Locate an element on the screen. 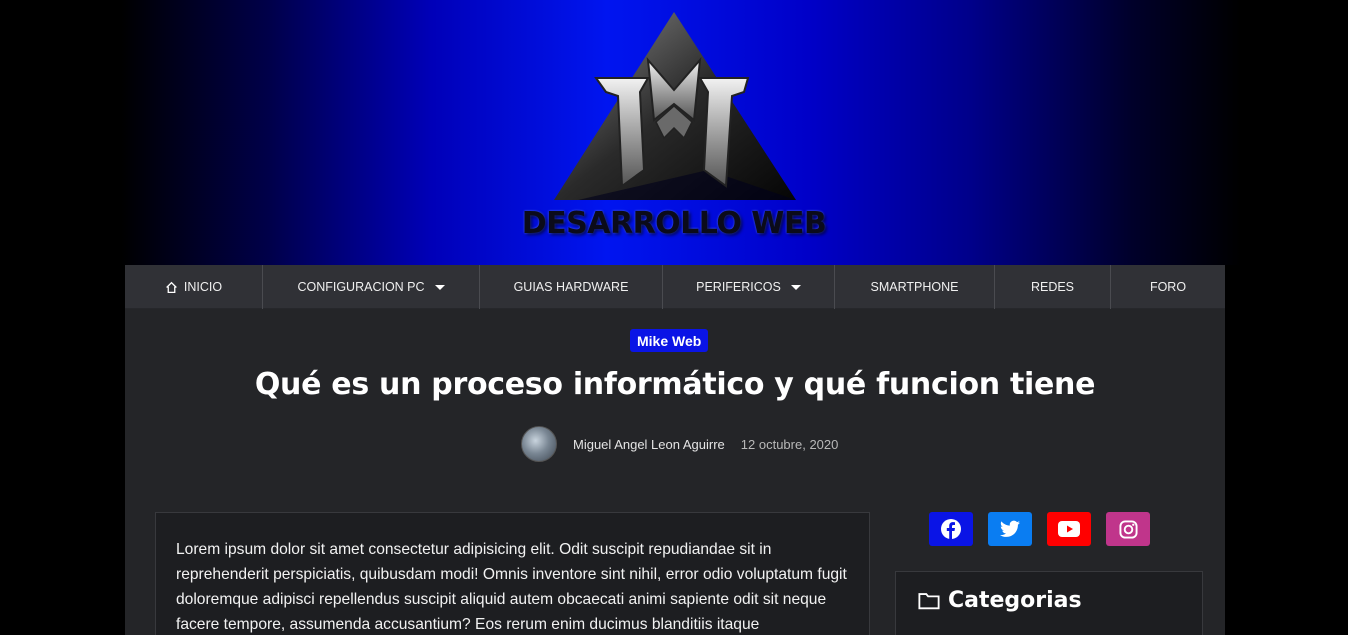 The image size is (1348, 635). nav-item-inicio: INICIO is located at coordinates (194, 287).